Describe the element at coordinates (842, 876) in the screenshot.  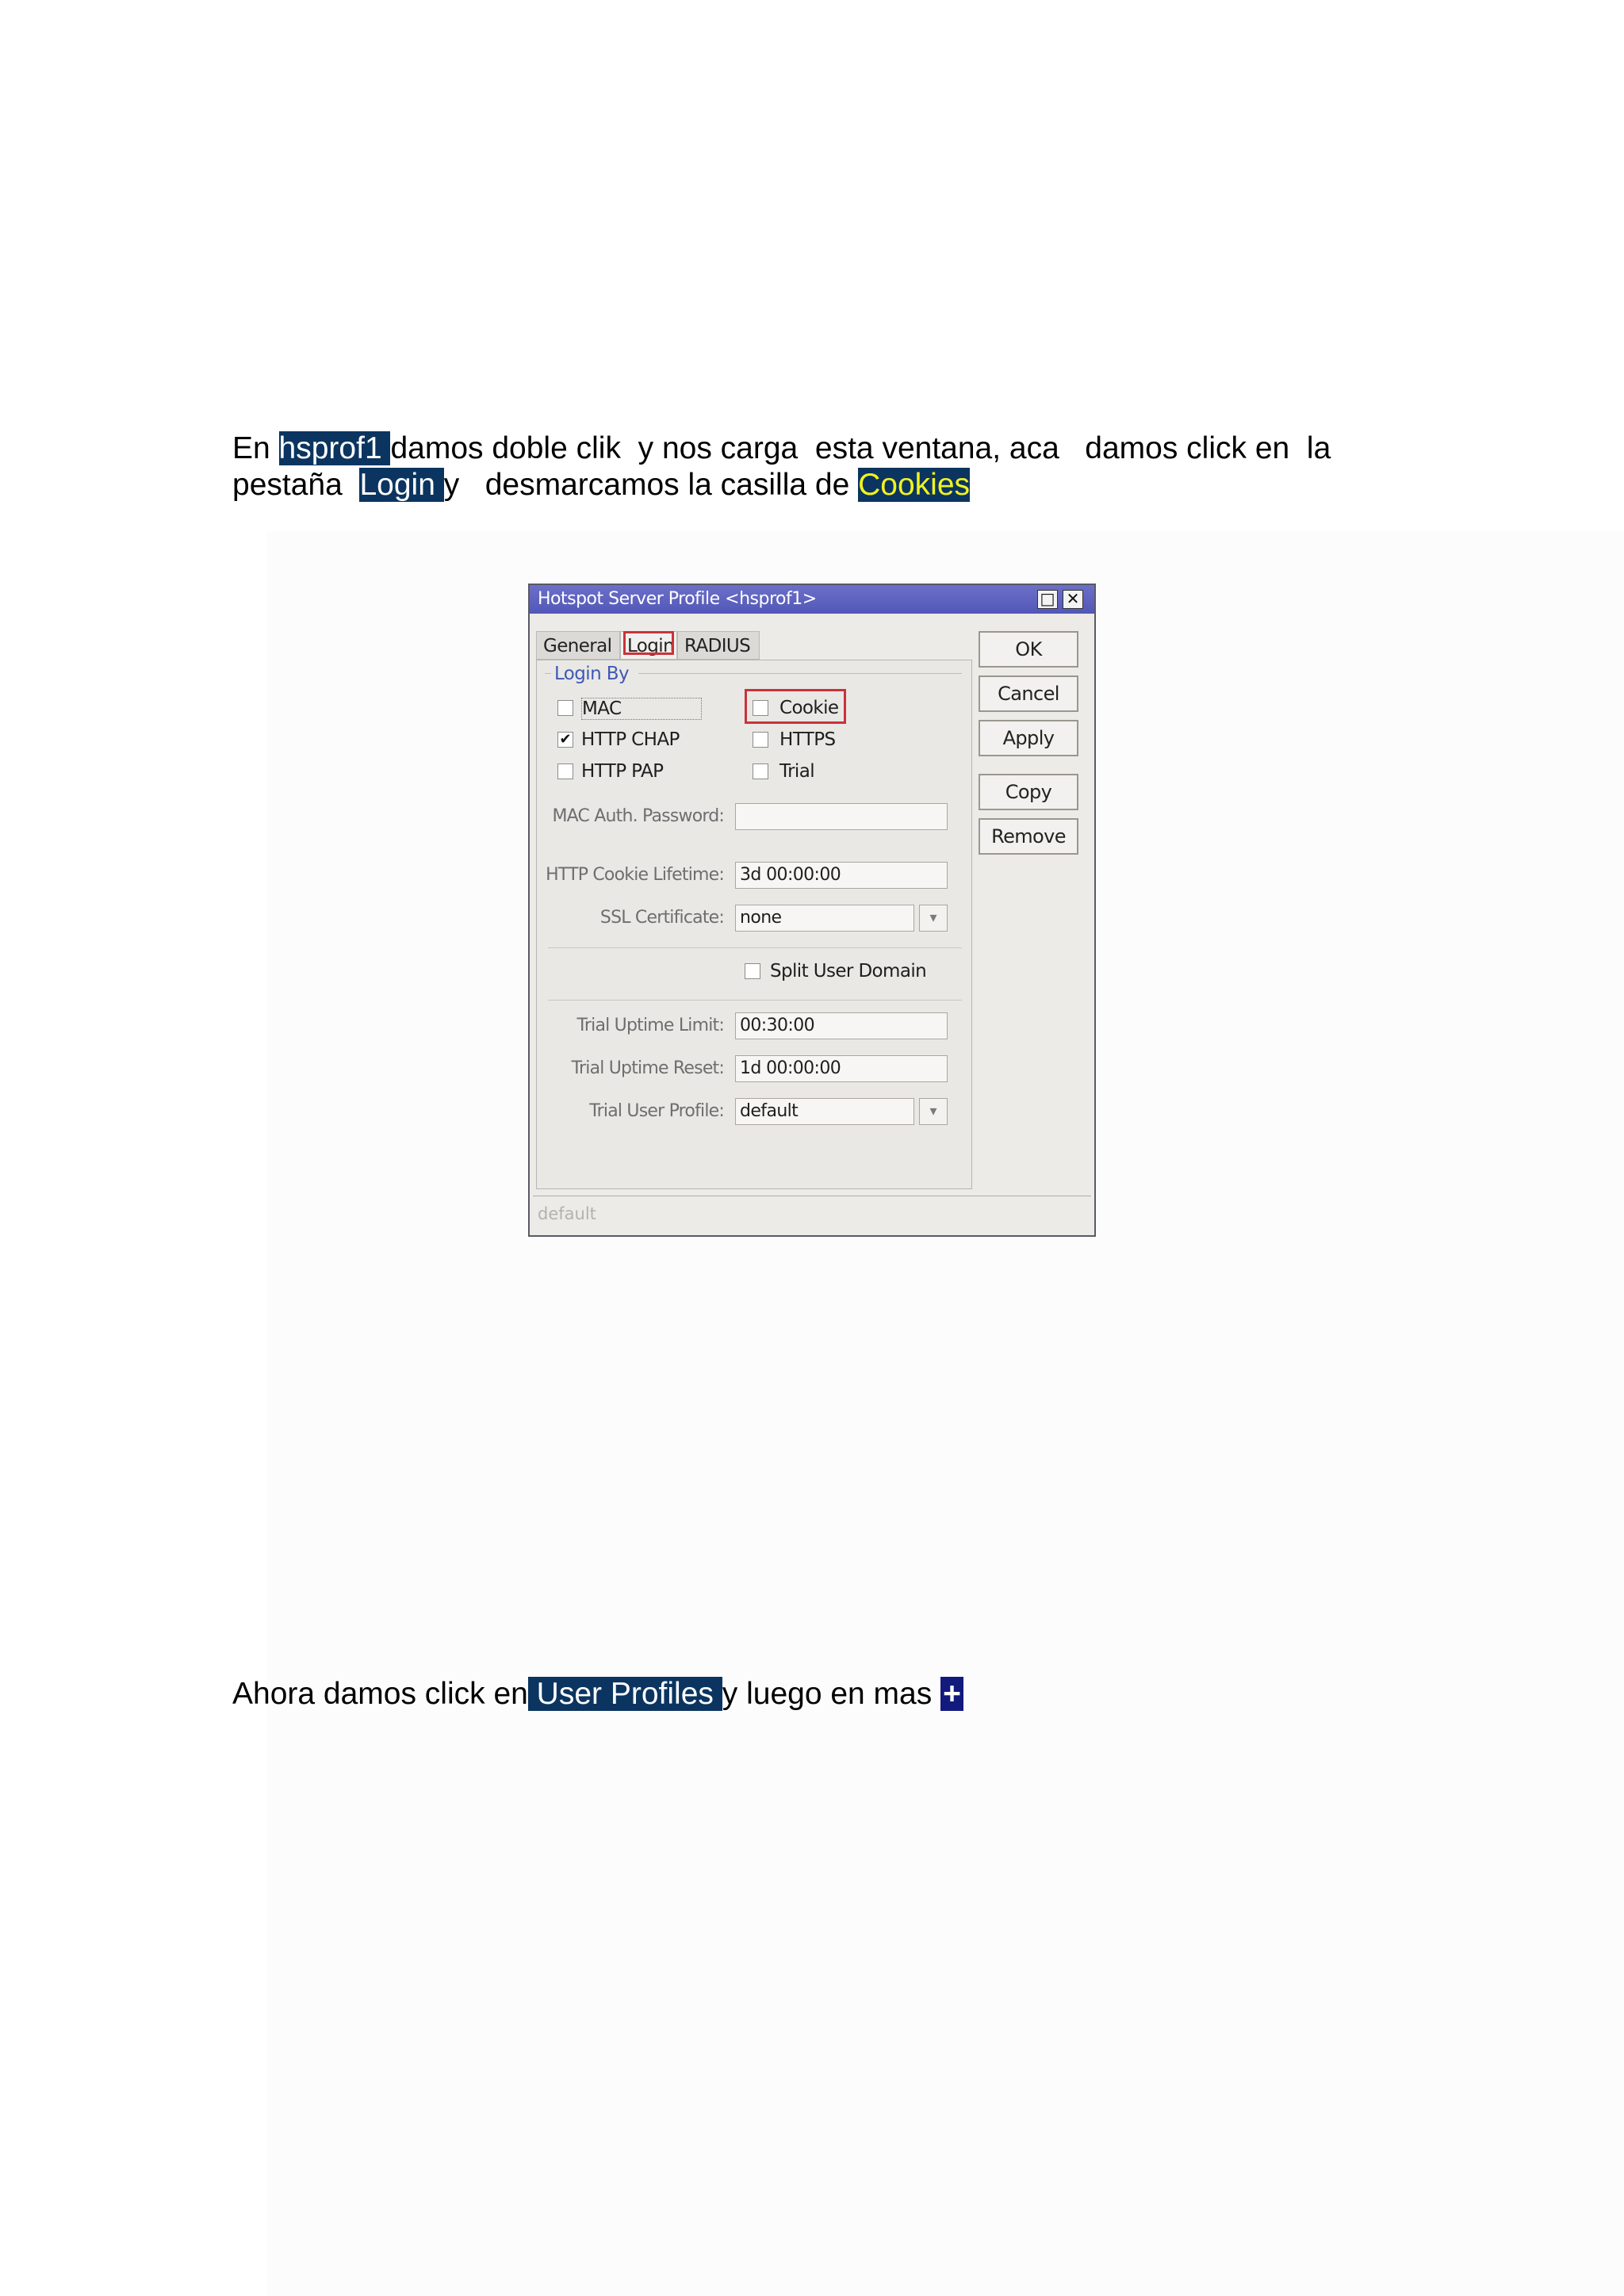
I see `http-cookie-lifetime-field: 3d 00:00:00` at that location.